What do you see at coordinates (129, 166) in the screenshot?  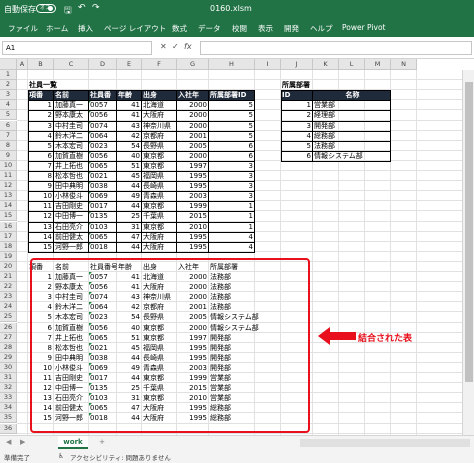 I see `cell: 51` at bounding box center [129, 166].